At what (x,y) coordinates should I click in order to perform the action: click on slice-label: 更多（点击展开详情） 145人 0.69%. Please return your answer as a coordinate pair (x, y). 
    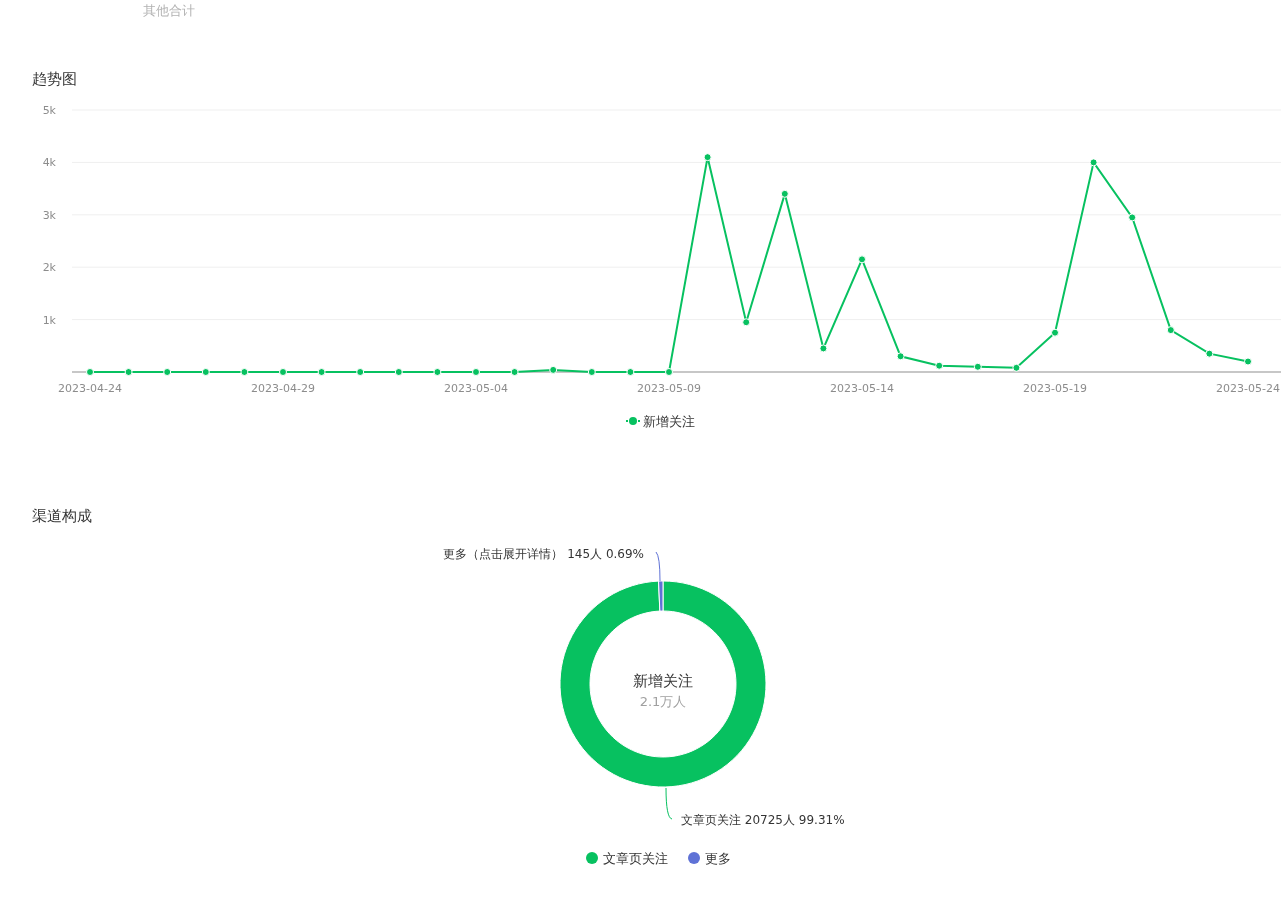
    Looking at the image, I should click on (543, 554).